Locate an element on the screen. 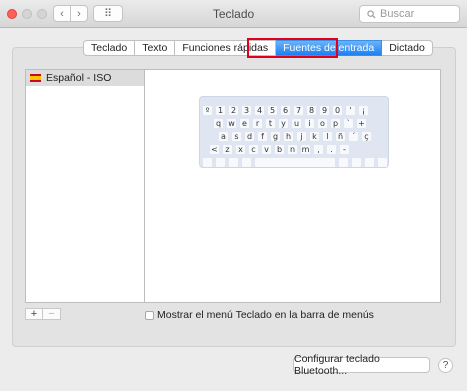 Image resolution: width=467 pixels, height=391 pixels. title-bar: ‹ › ⠿ Teclado Buscar is located at coordinates (233, 14).